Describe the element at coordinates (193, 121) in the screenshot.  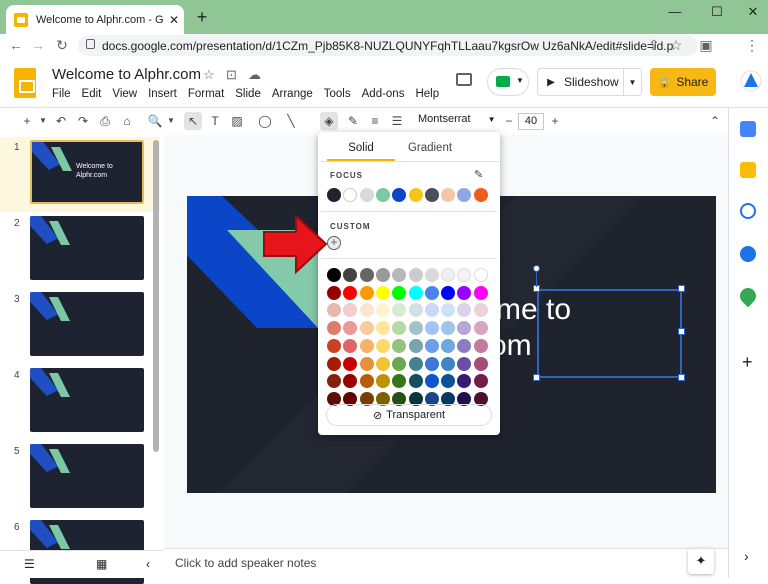
I see `select-icon: ↖` at that location.